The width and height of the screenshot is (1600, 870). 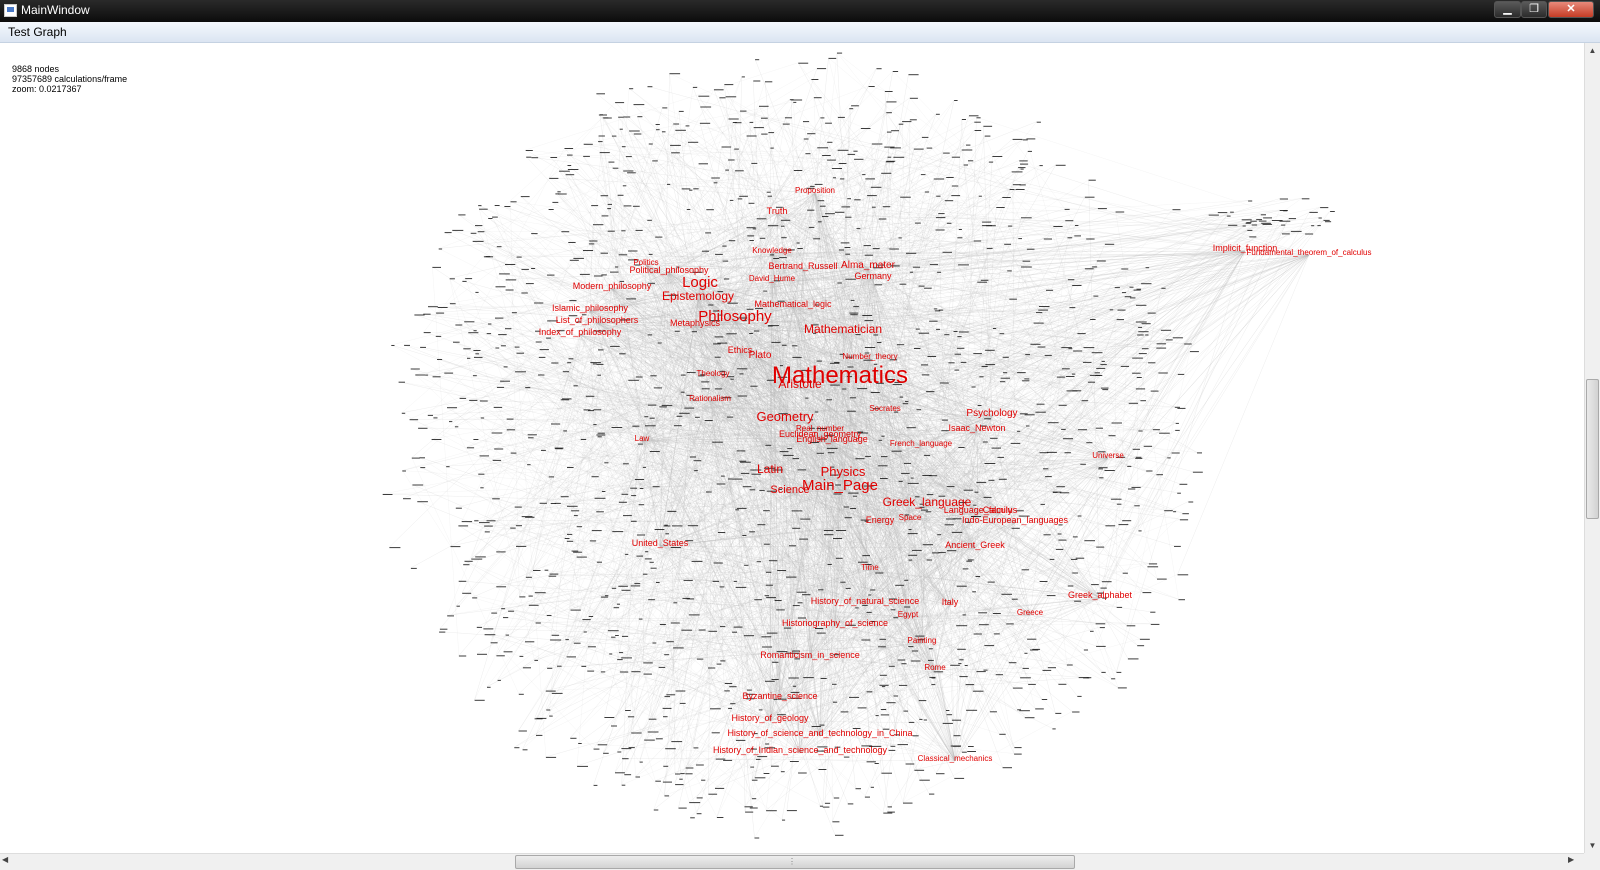 I want to click on graph-node-label: History_of_geology, so click(x=770, y=718).